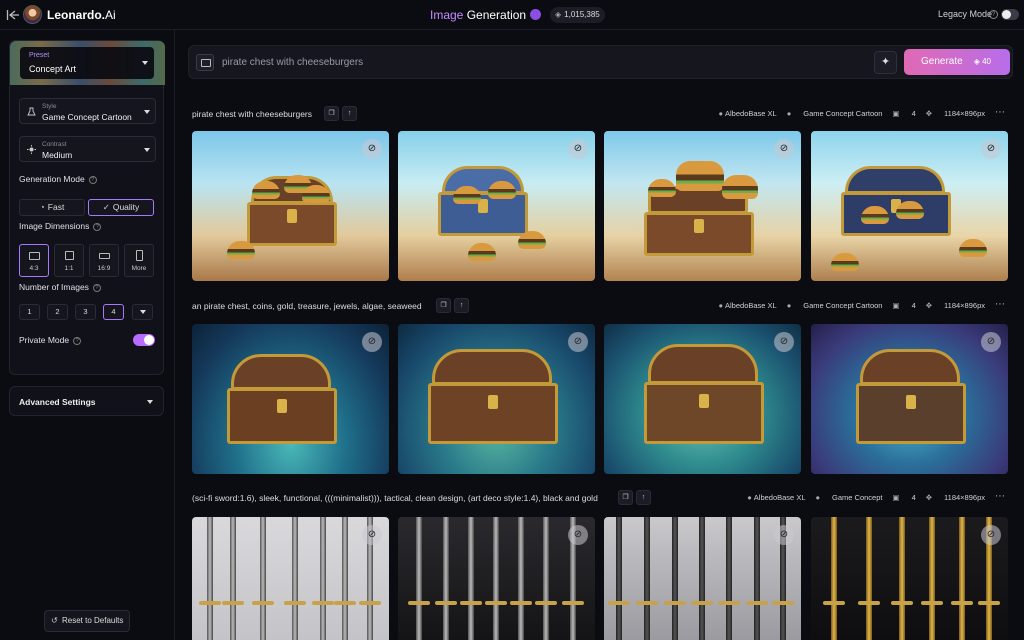  I want to click on logo-avatar, so click(32, 14).